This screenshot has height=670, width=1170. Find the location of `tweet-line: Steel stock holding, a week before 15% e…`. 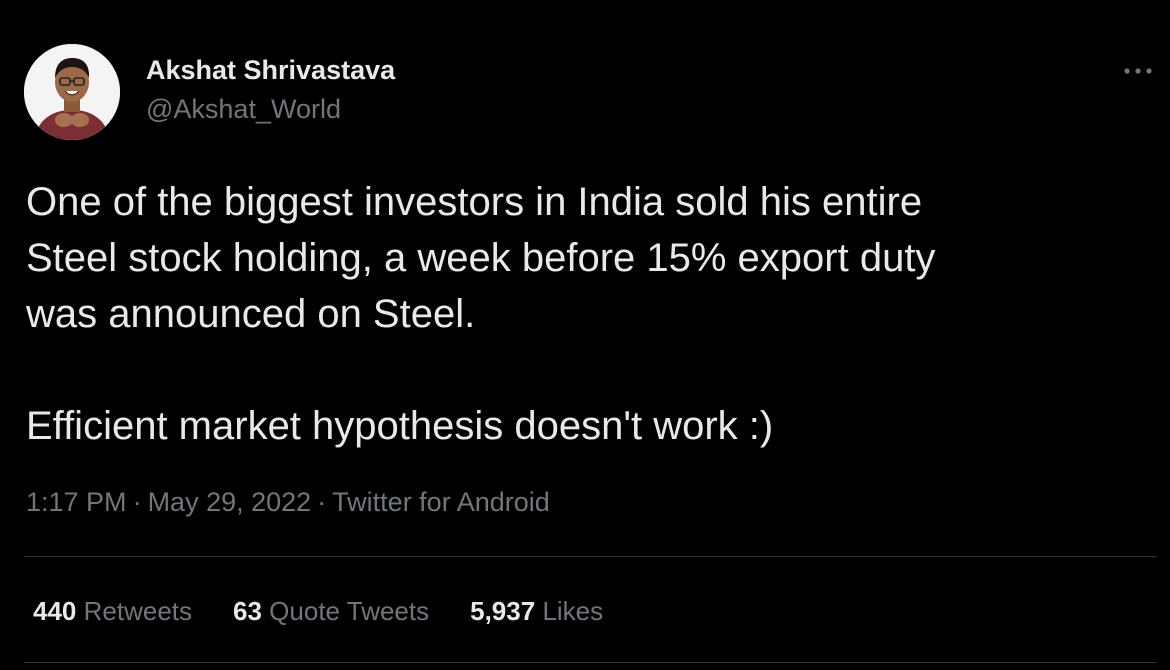

tweet-line: Steel stock holding, a week before 15% e… is located at coordinates (481, 258).